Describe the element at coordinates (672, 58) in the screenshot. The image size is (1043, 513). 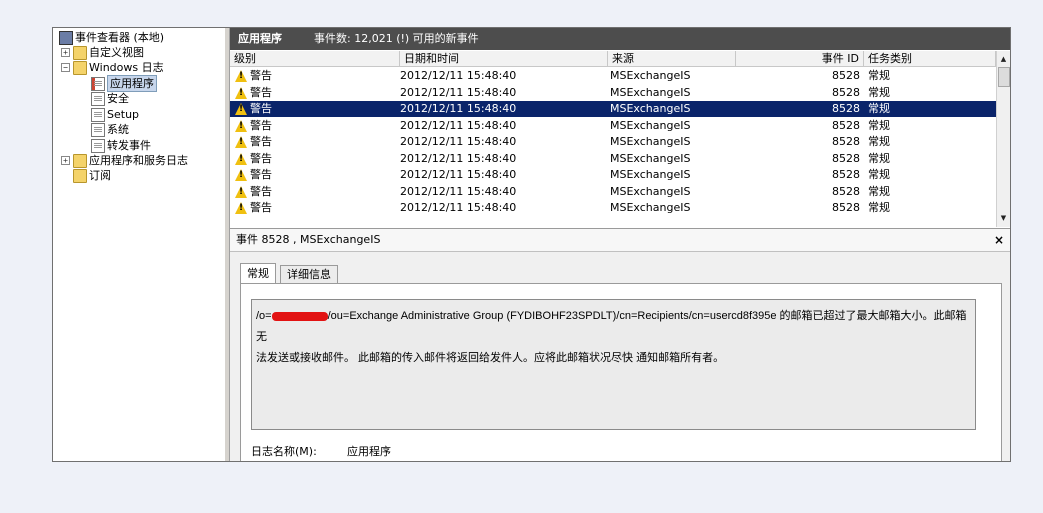
I see `column-header-source: 来源` at that location.